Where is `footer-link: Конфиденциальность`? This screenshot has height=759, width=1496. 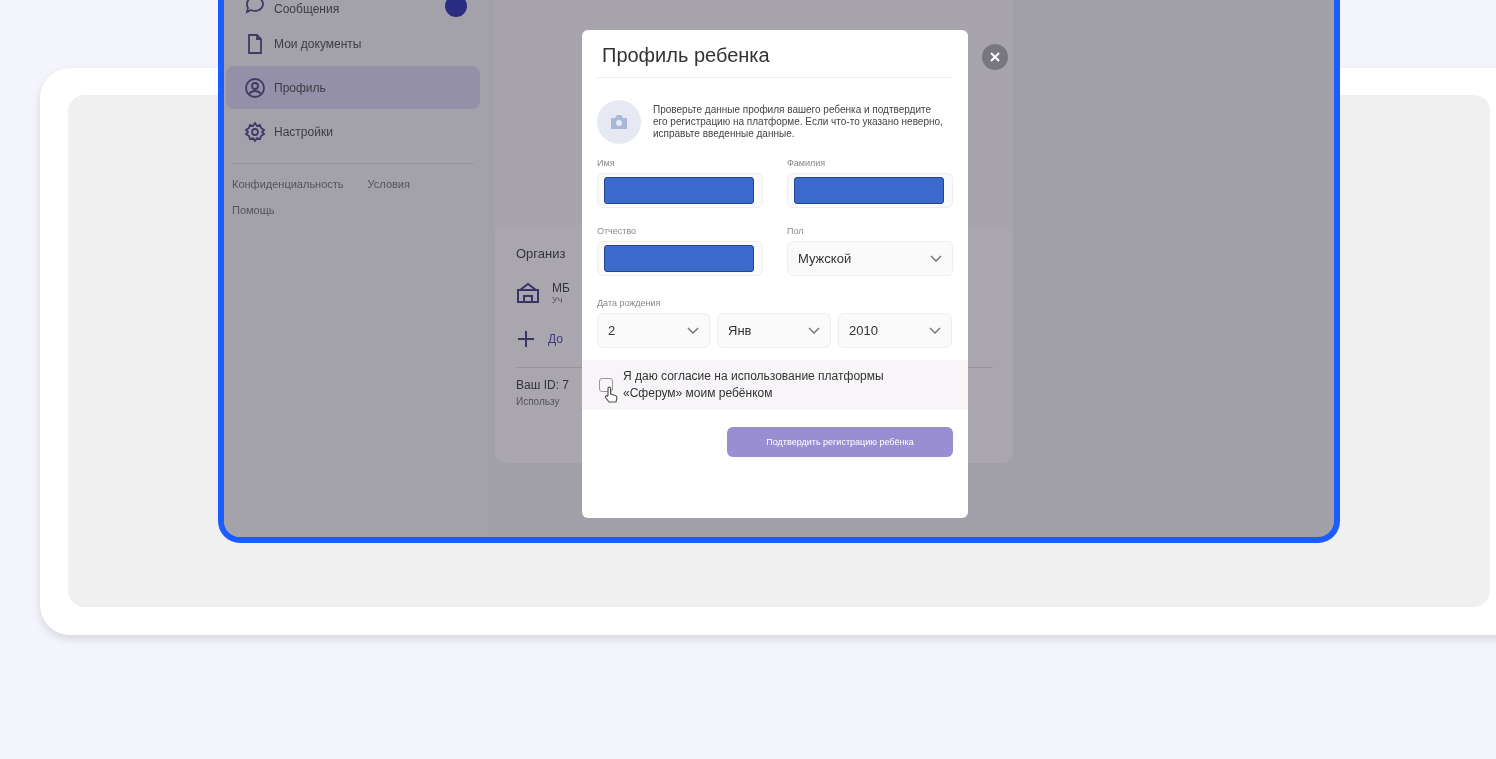
footer-link: Конфиденциальность is located at coordinates (288, 184).